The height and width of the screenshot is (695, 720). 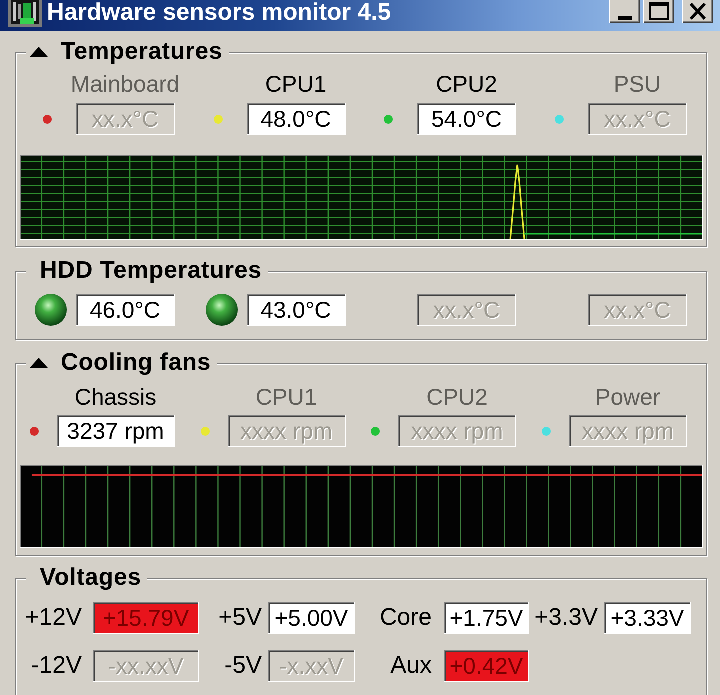 What do you see at coordinates (240, 618) in the screenshot?
I see `voltage-label: +5V` at bounding box center [240, 618].